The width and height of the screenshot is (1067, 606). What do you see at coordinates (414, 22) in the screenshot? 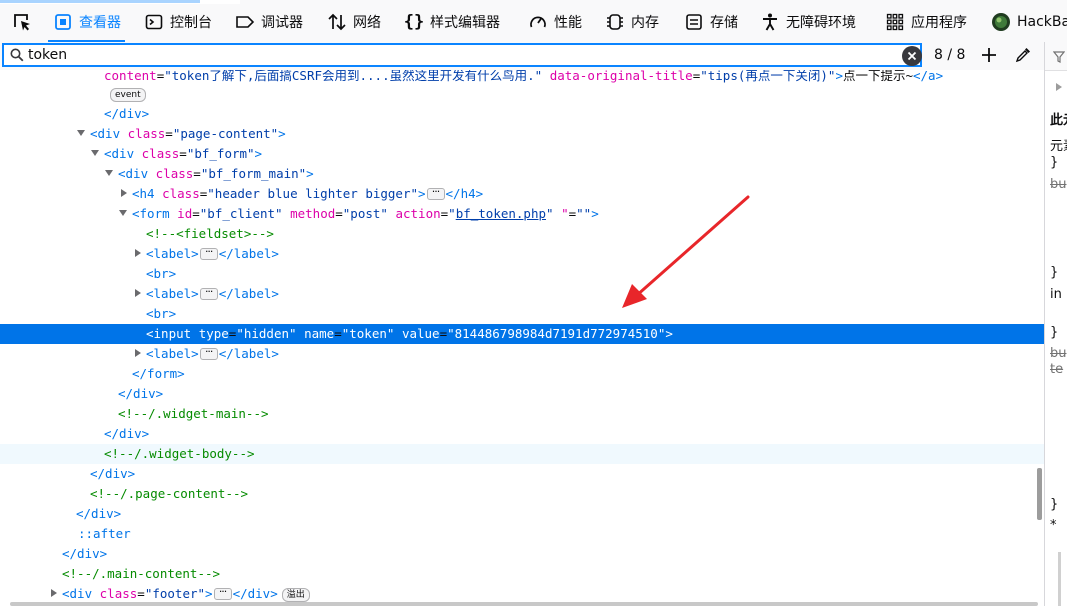
I see `style-editor-icon: {}` at bounding box center [414, 22].